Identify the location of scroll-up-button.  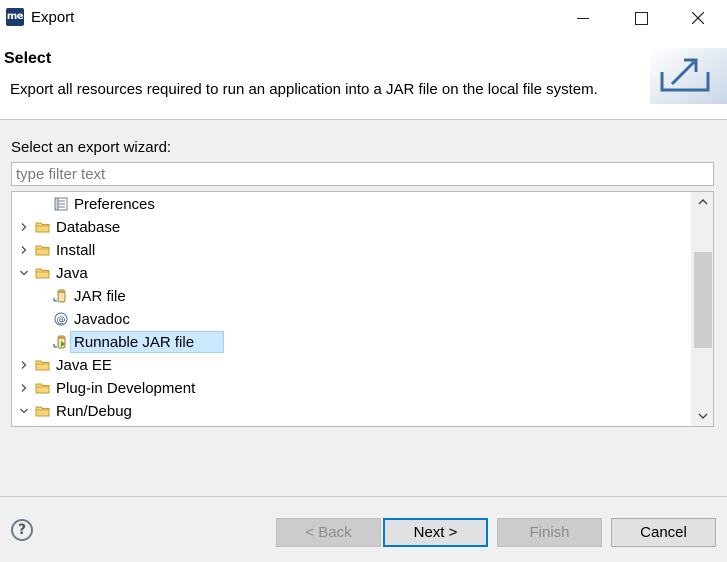
(702, 202).